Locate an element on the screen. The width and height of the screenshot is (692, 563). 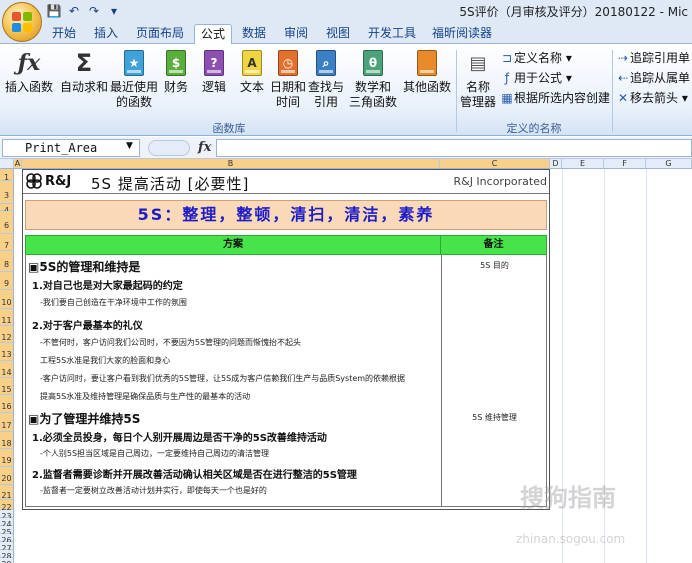
name-manager-icon: ▤ is located at coordinates (478, 63).